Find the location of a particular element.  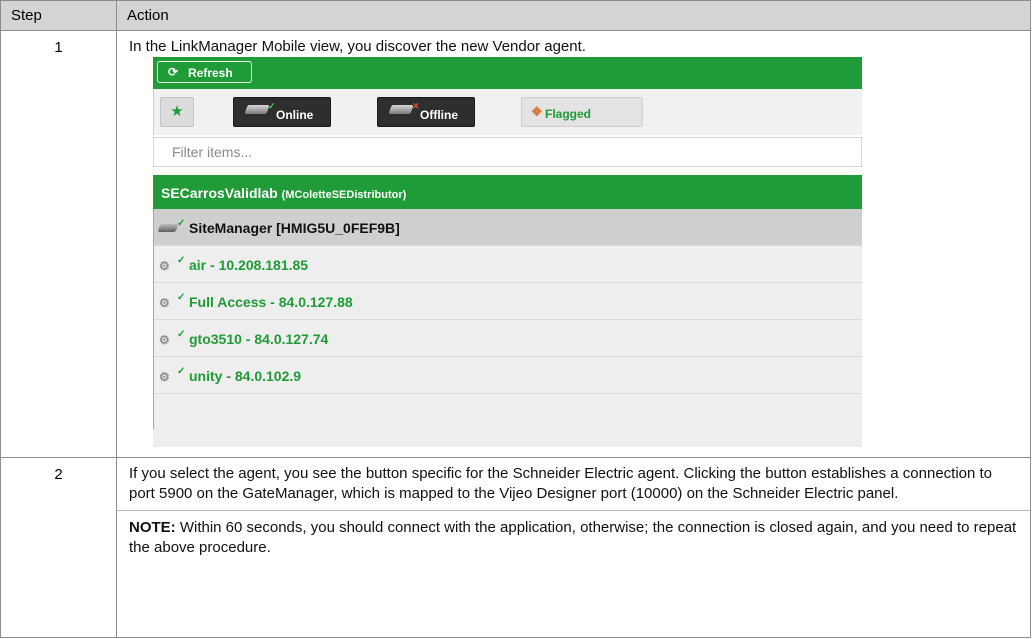

site-name: SECarrosValidlab is located at coordinates (219, 193).